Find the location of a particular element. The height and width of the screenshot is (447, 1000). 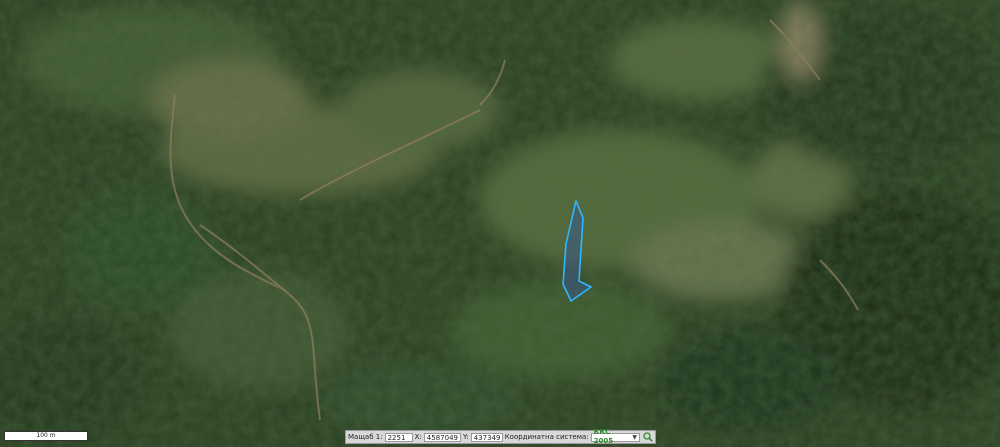

coordinate-system-value: ККС 2005 is located at coordinates (603, 436).